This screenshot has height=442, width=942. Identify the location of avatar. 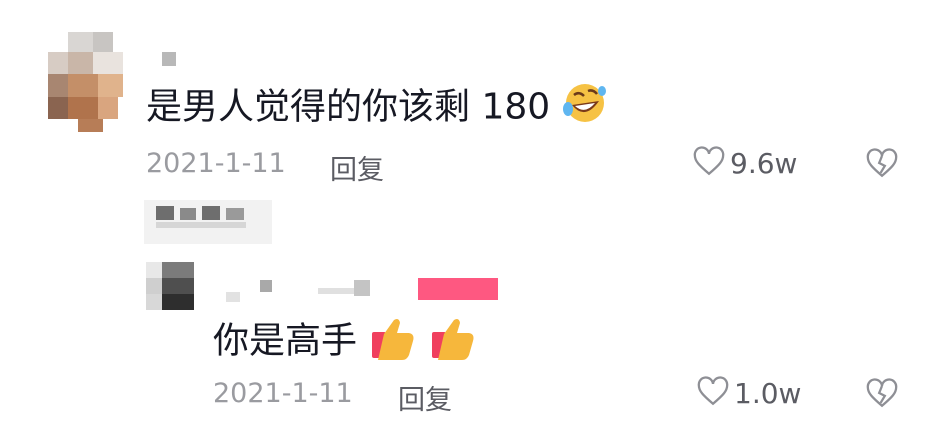
(88, 82).